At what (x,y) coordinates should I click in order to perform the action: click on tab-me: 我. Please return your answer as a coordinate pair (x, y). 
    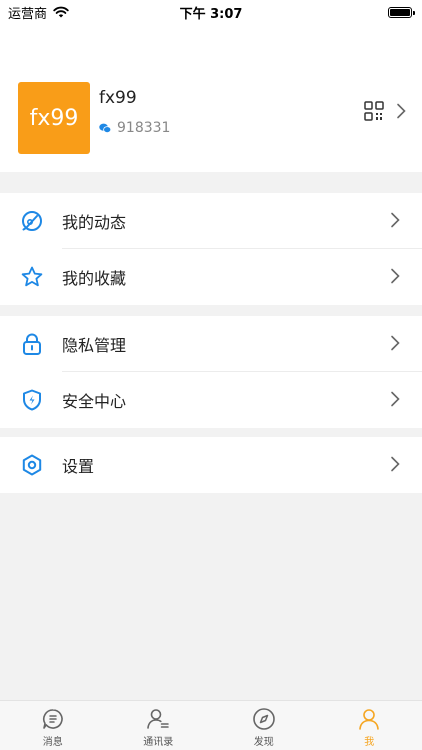
    Looking at the image, I should click on (369, 725).